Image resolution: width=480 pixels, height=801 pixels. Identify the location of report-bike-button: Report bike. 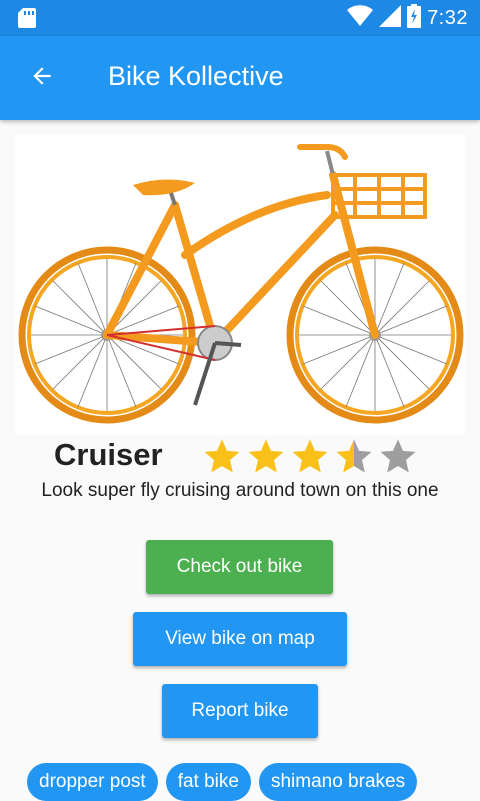
(240, 711).